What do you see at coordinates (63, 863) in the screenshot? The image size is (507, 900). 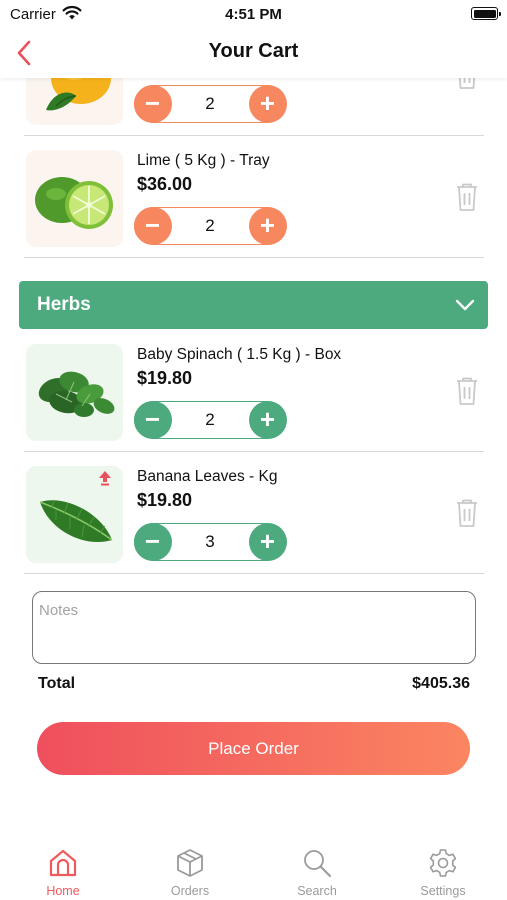 I see `home-icon` at bounding box center [63, 863].